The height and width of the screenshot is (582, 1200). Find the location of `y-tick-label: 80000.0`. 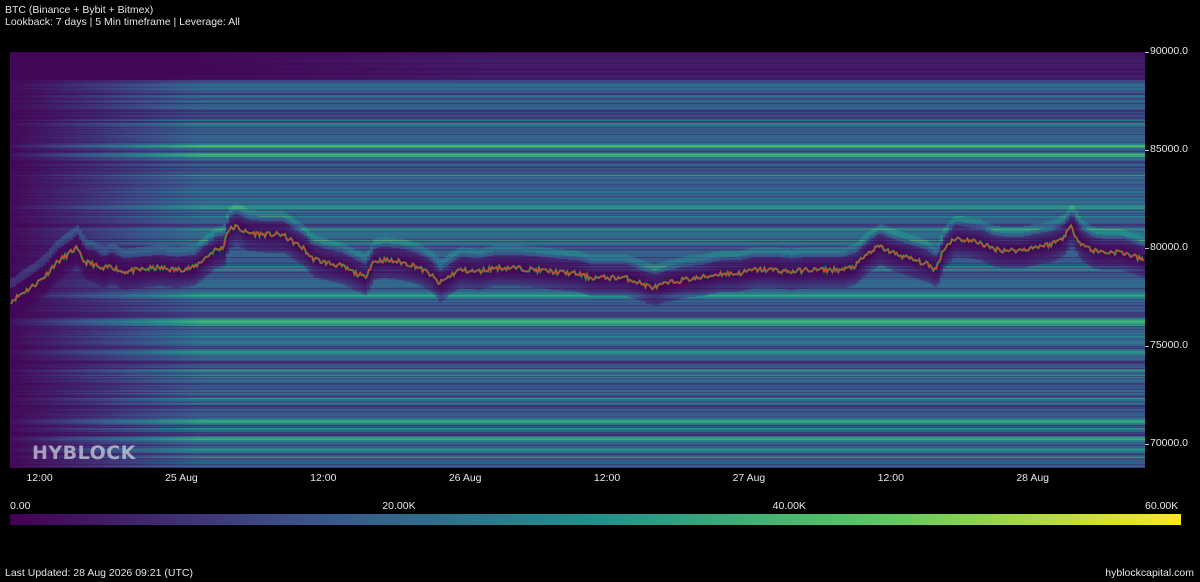

y-tick-label: 80000.0 is located at coordinates (1169, 247).